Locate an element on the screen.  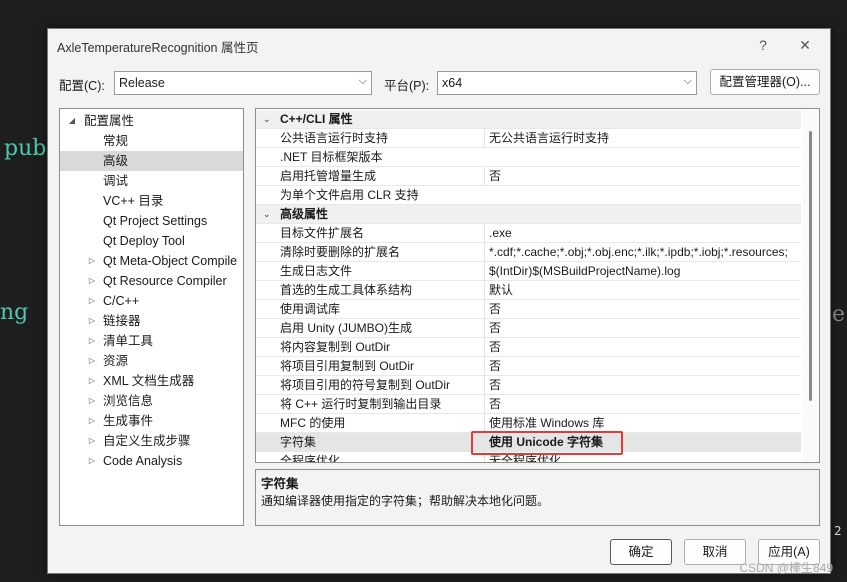
background-code-text-2: ng is located at coordinates (14, 312).